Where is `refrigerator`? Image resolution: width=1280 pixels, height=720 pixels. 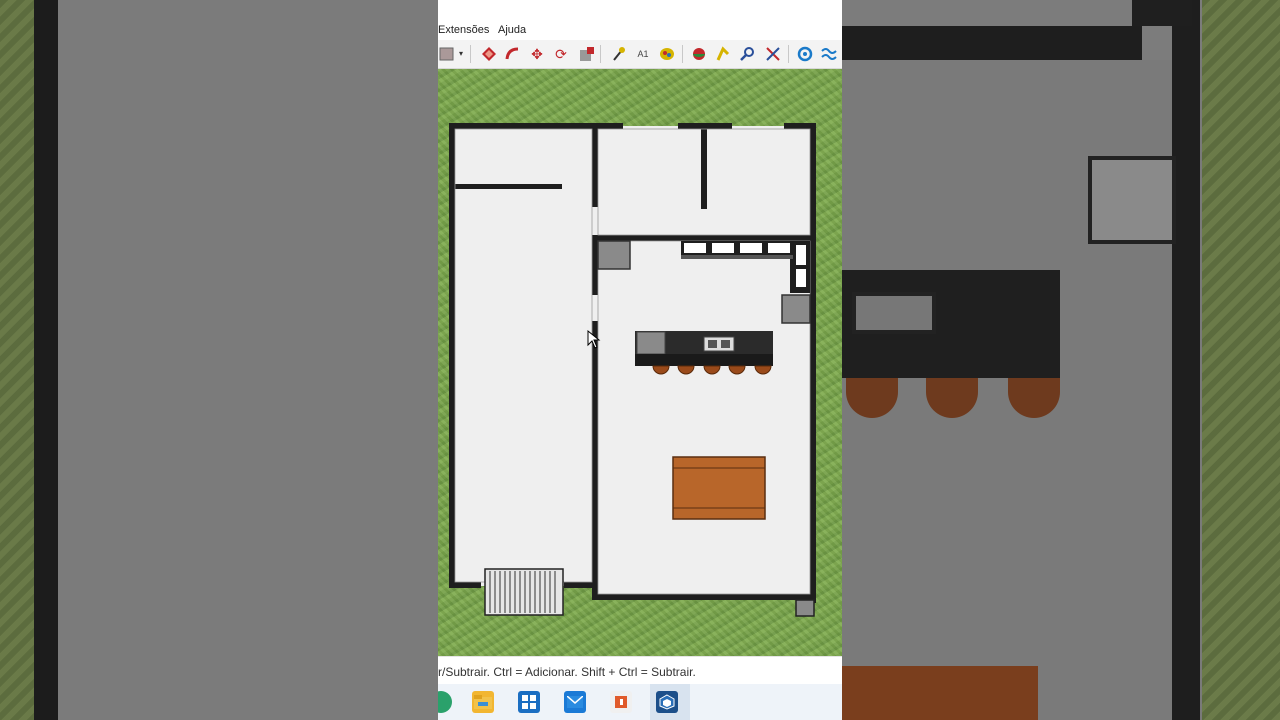 refrigerator is located at coordinates (614, 255).